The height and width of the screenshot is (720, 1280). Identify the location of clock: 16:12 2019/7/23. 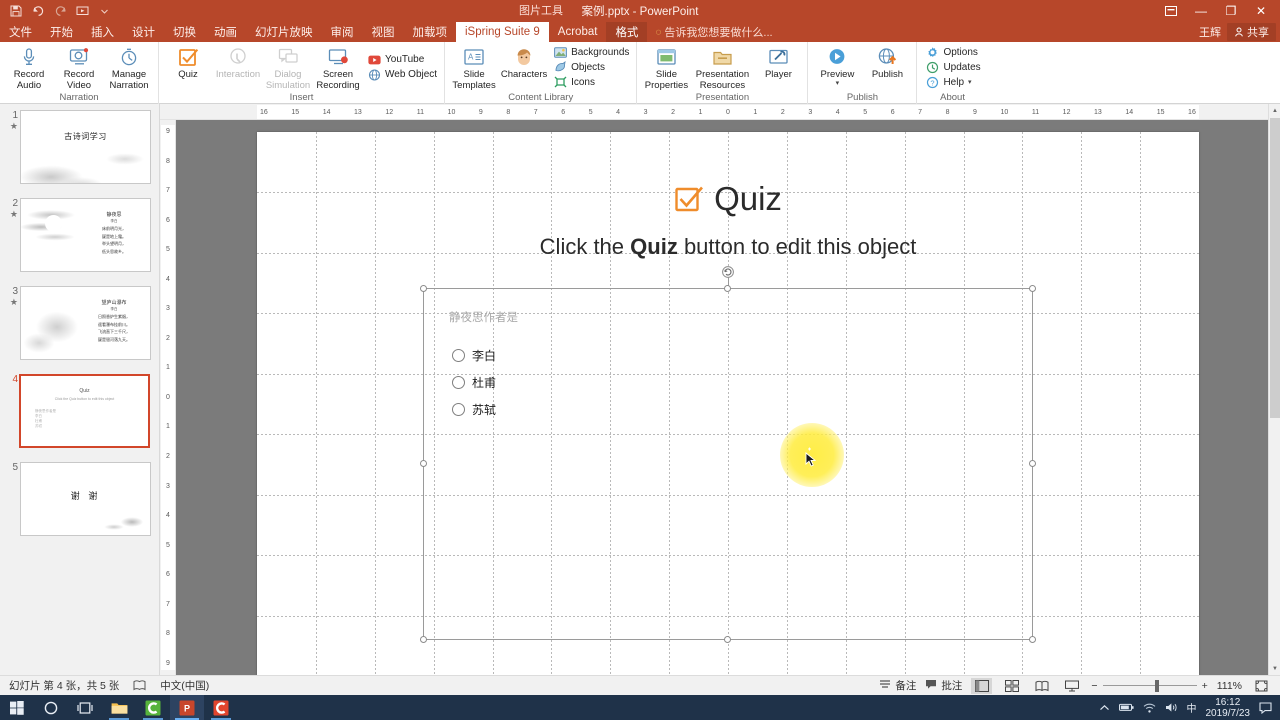
(1228, 708).